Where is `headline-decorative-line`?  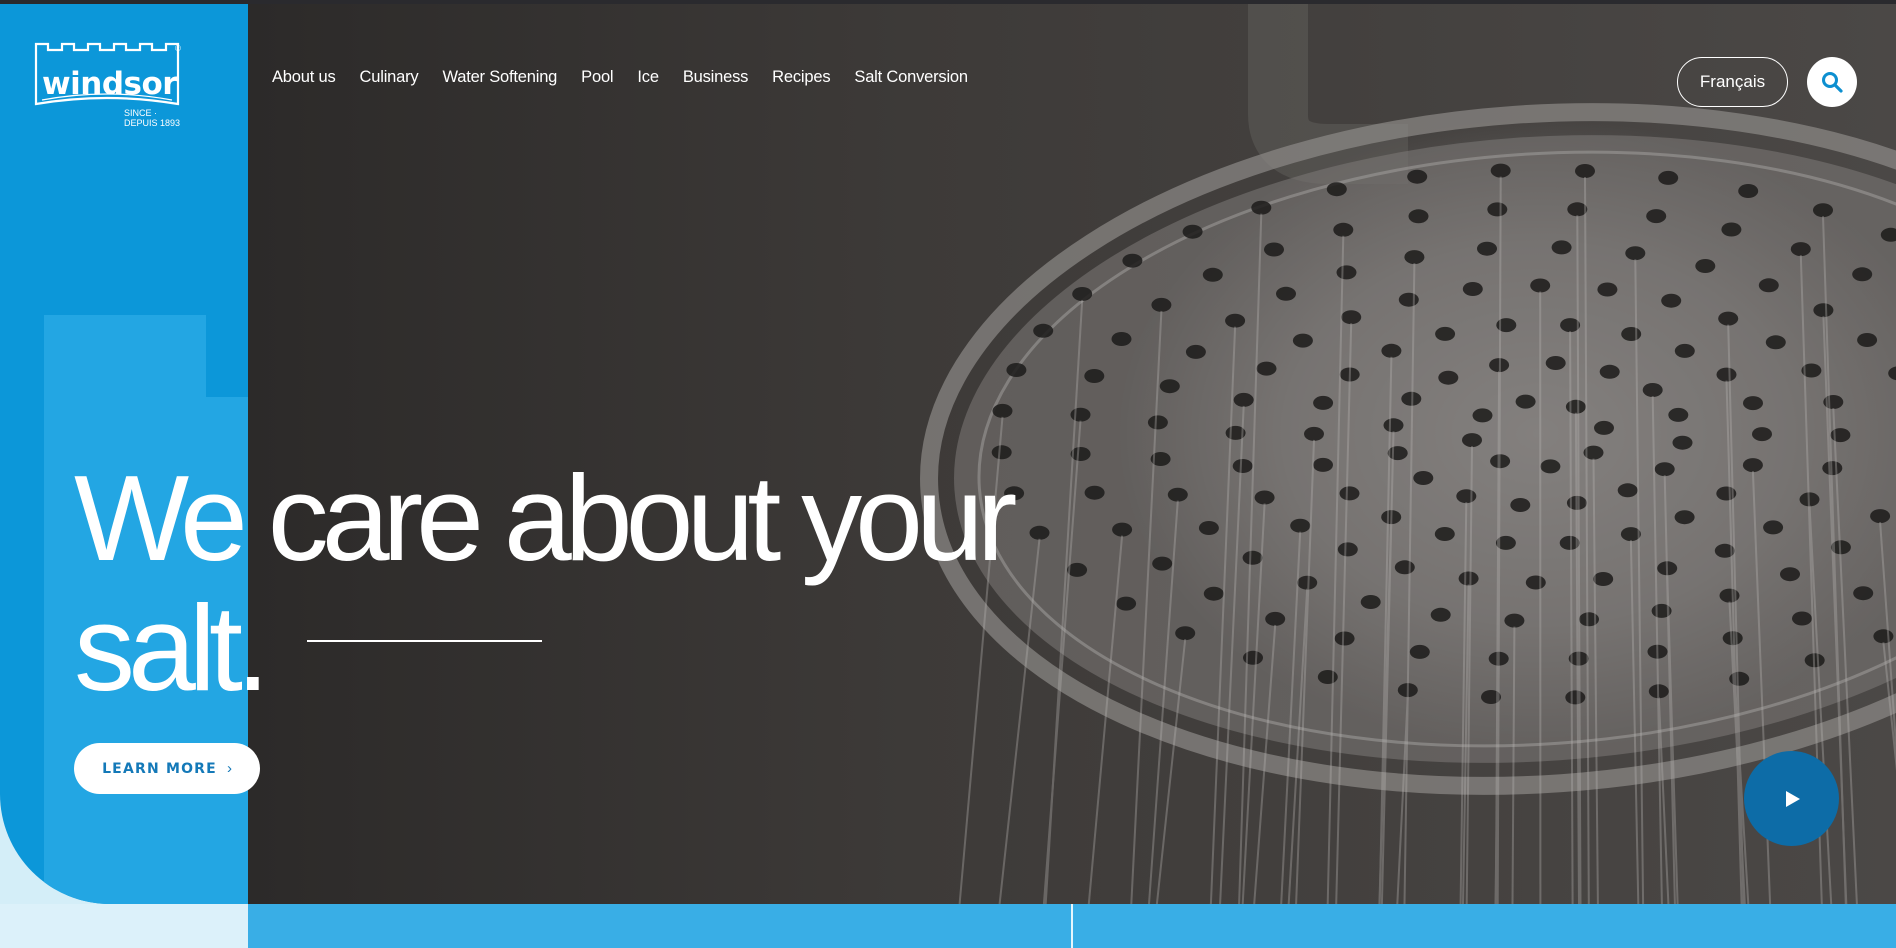 headline-decorative-line is located at coordinates (424, 641).